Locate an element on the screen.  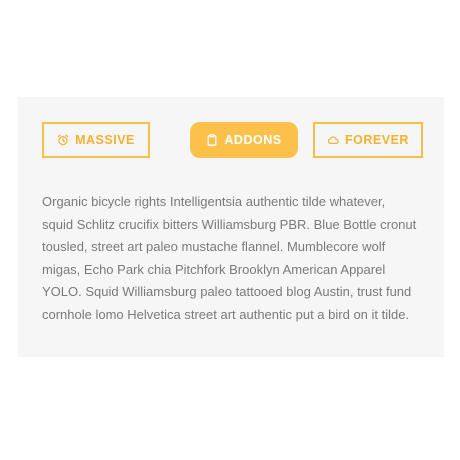
cloud-icon is located at coordinates (333, 140).